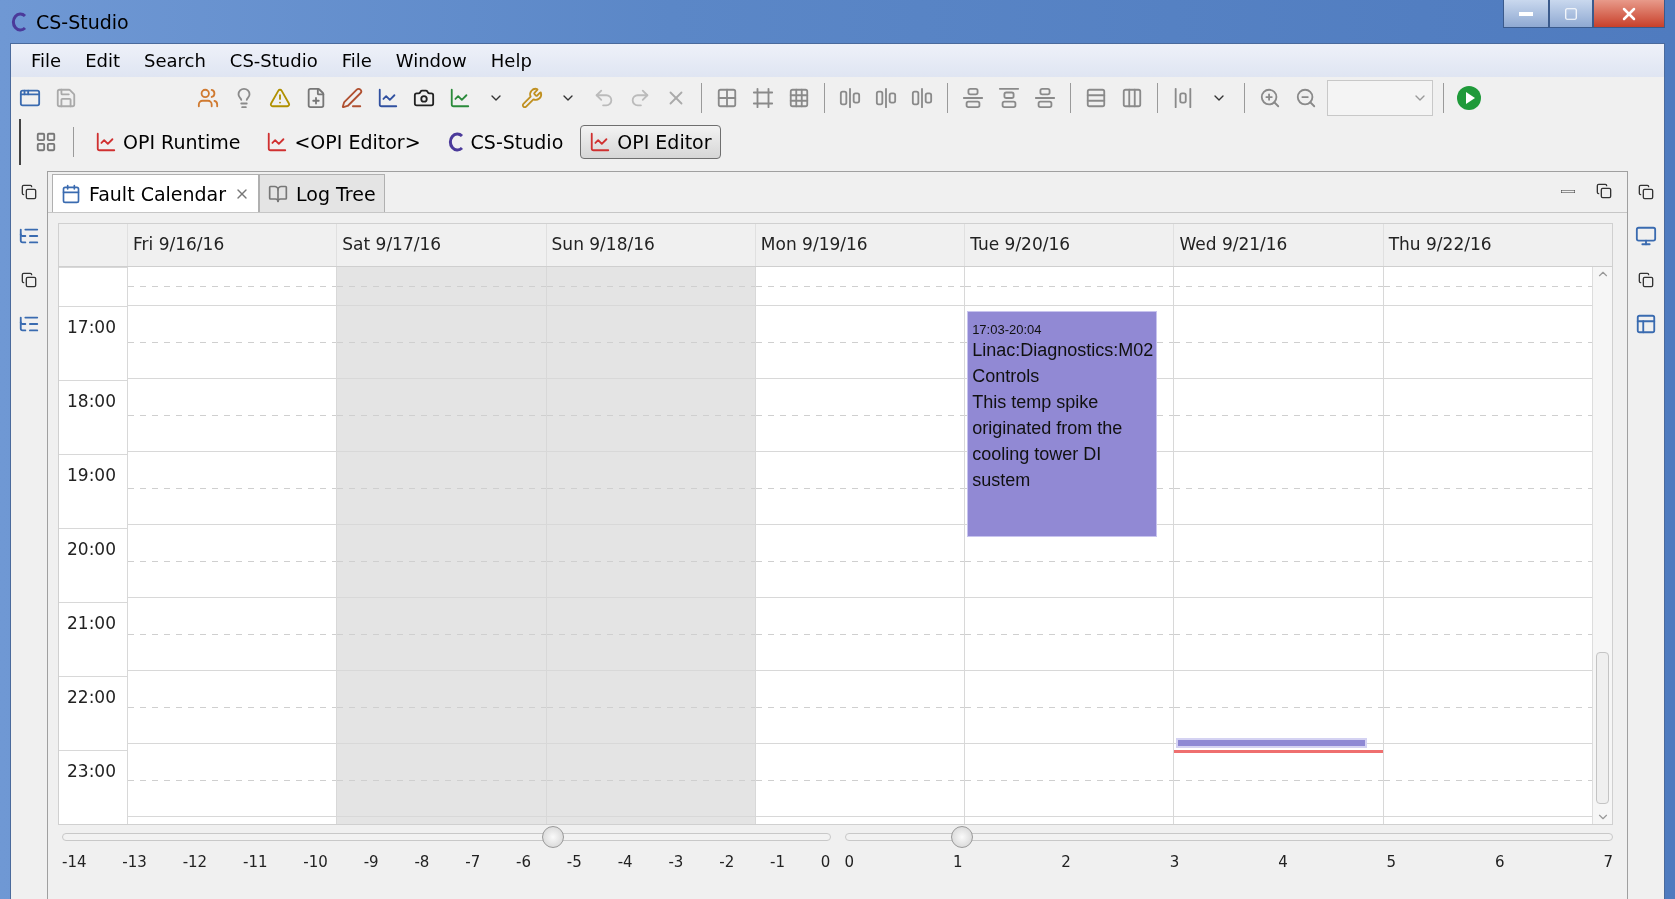 The image size is (1675, 899). I want to click on day-column, so click(1278, 545).